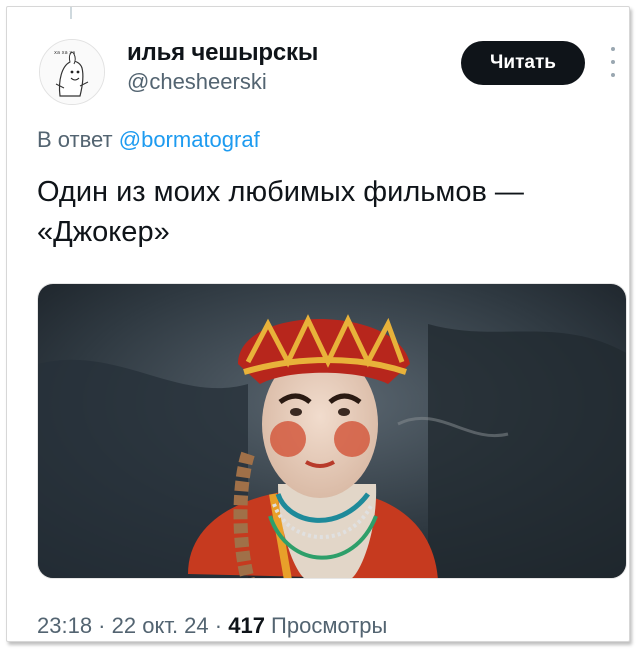 The image size is (640, 654). I want to click on thread-line, so click(71, 13).